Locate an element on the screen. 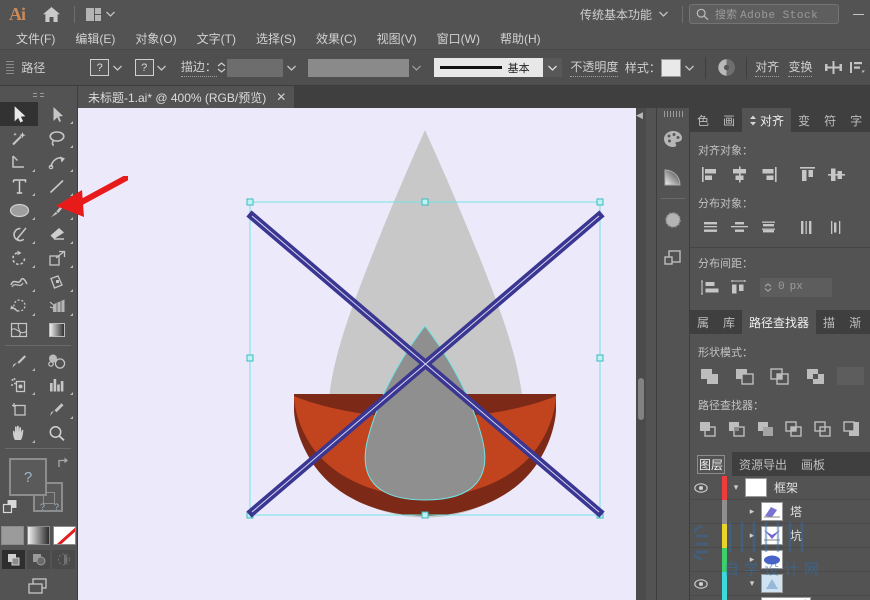 The width and height of the screenshot is (870, 600). unite-icon is located at coordinates (710, 376).